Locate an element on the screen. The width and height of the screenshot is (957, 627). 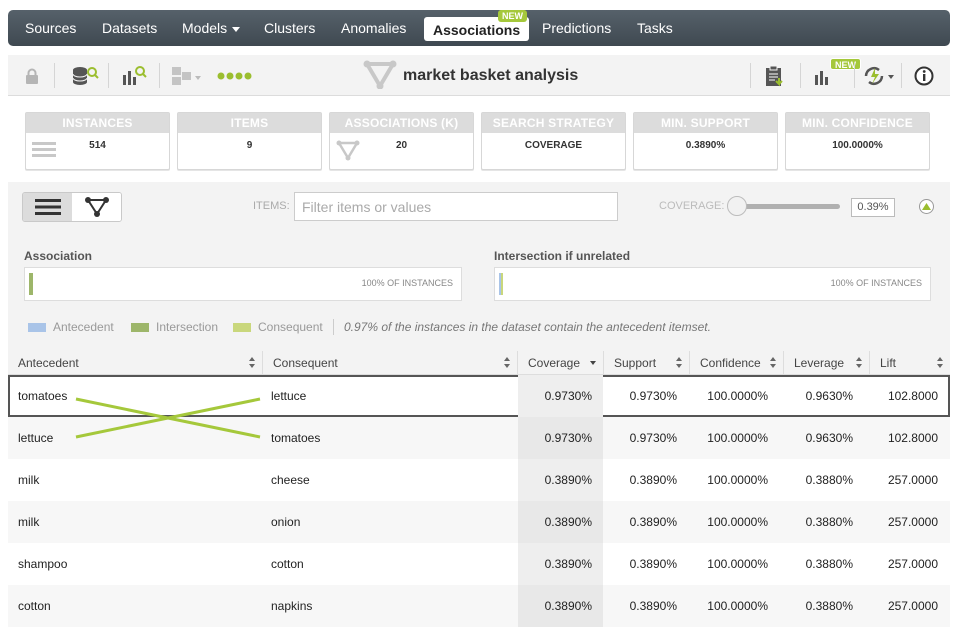
coverage-value: 0.39% is located at coordinates (873, 207).